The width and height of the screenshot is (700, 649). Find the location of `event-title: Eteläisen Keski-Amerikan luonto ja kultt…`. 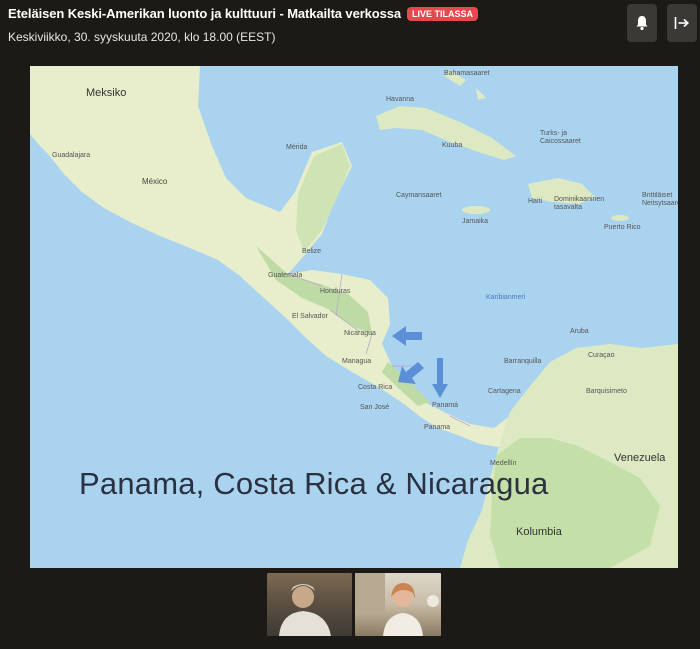

event-title: Eteläisen Keski-Amerikan luonto ja kultt… is located at coordinates (205, 13).